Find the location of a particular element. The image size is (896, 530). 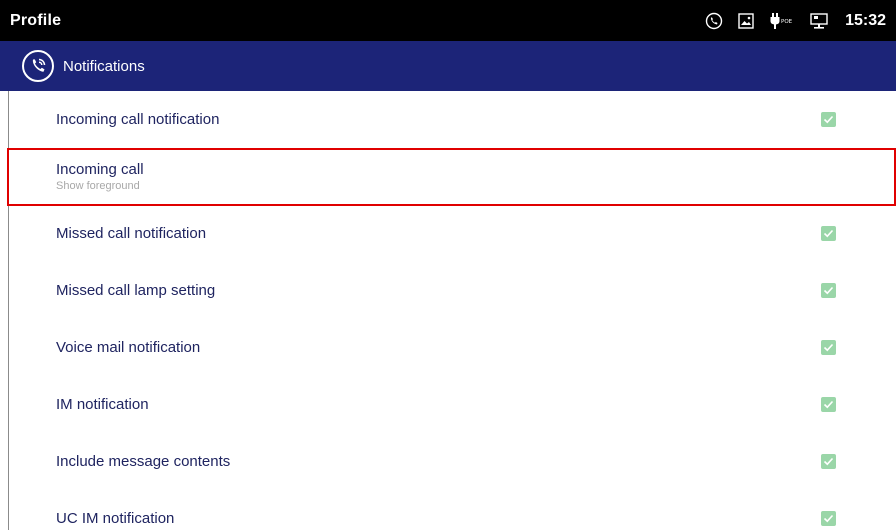

poe-icon: POE is located at coordinates (782, 21).